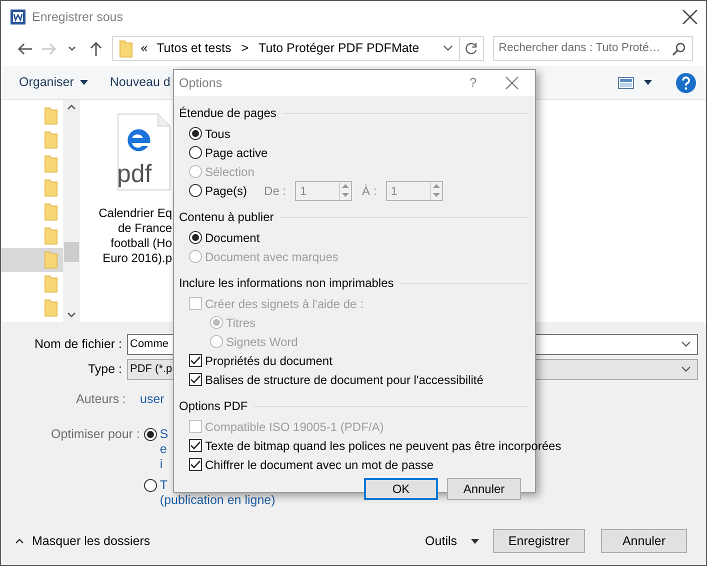 This screenshot has width=707, height=566. I want to click on refresh-icon, so click(471, 49).